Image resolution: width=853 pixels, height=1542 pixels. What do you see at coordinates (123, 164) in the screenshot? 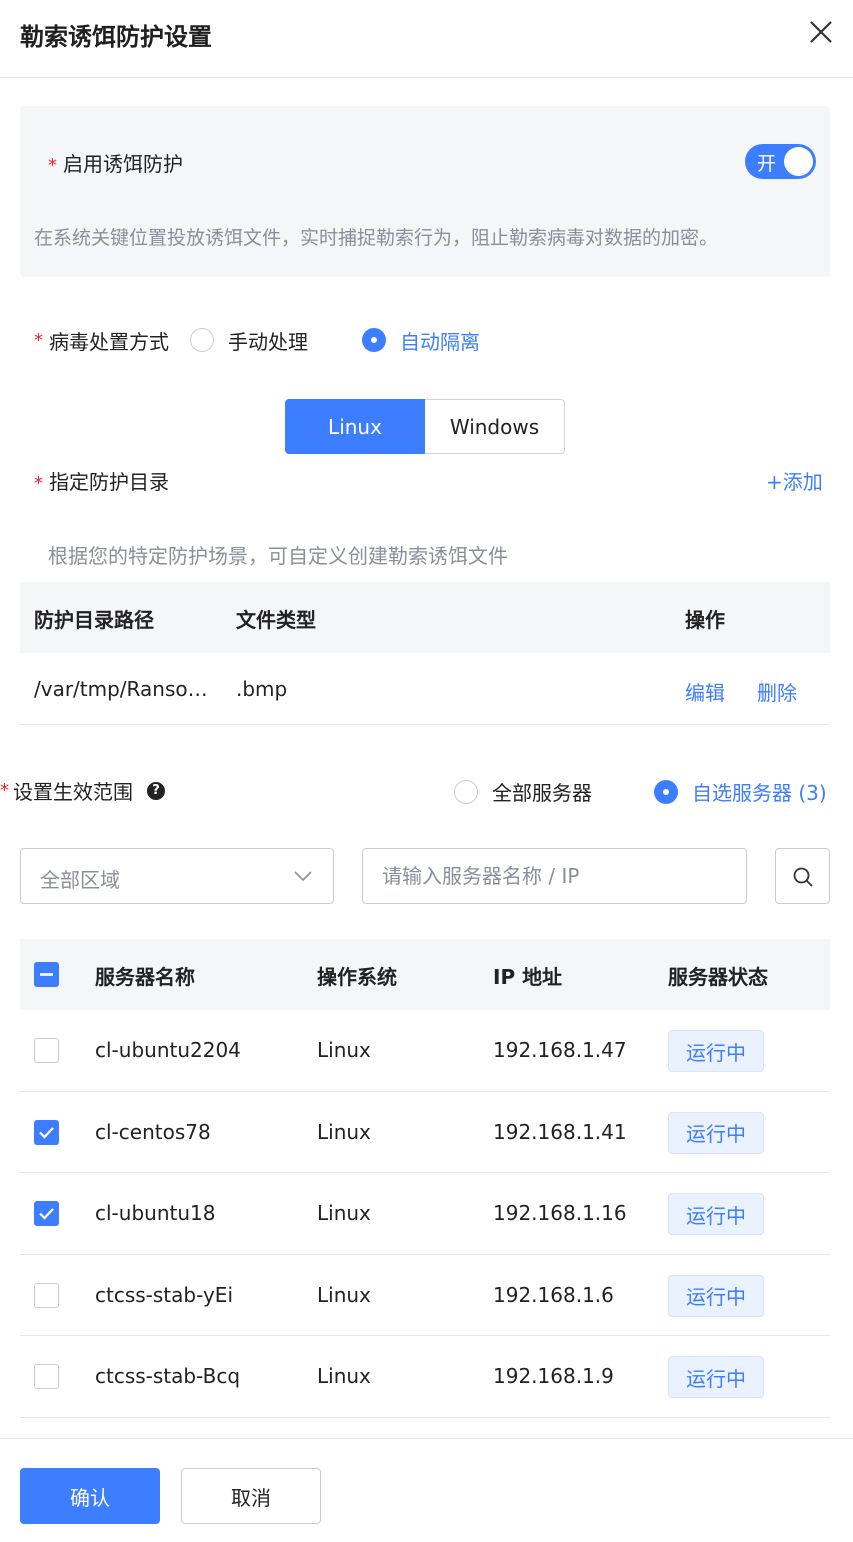
I see `enable-label-text: 启用诱饵防护` at bounding box center [123, 164].